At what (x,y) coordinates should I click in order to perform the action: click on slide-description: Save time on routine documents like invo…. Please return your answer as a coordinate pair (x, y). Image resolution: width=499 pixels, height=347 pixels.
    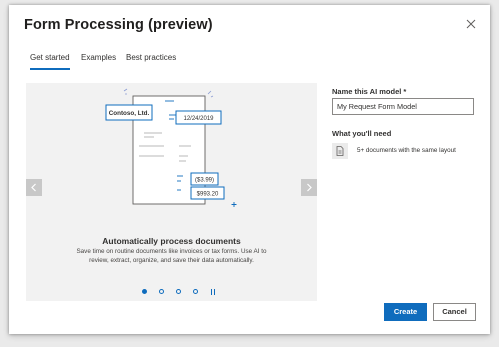
    Looking at the image, I should click on (171, 256).